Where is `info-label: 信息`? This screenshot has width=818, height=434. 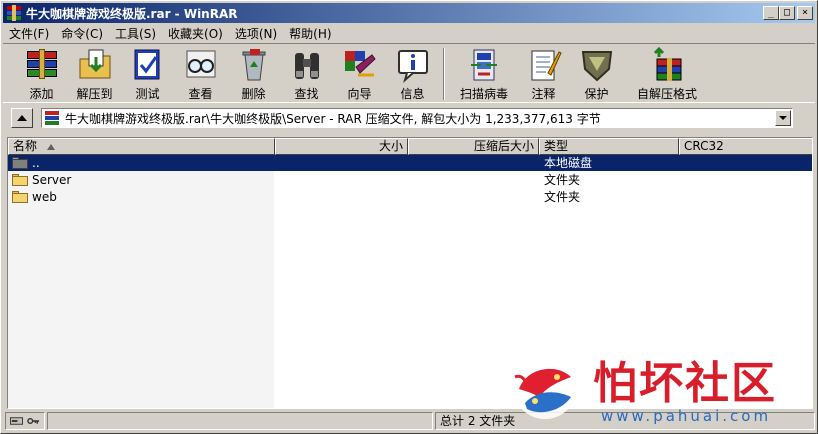
info-label: 信息 is located at coordinates (412, 94).